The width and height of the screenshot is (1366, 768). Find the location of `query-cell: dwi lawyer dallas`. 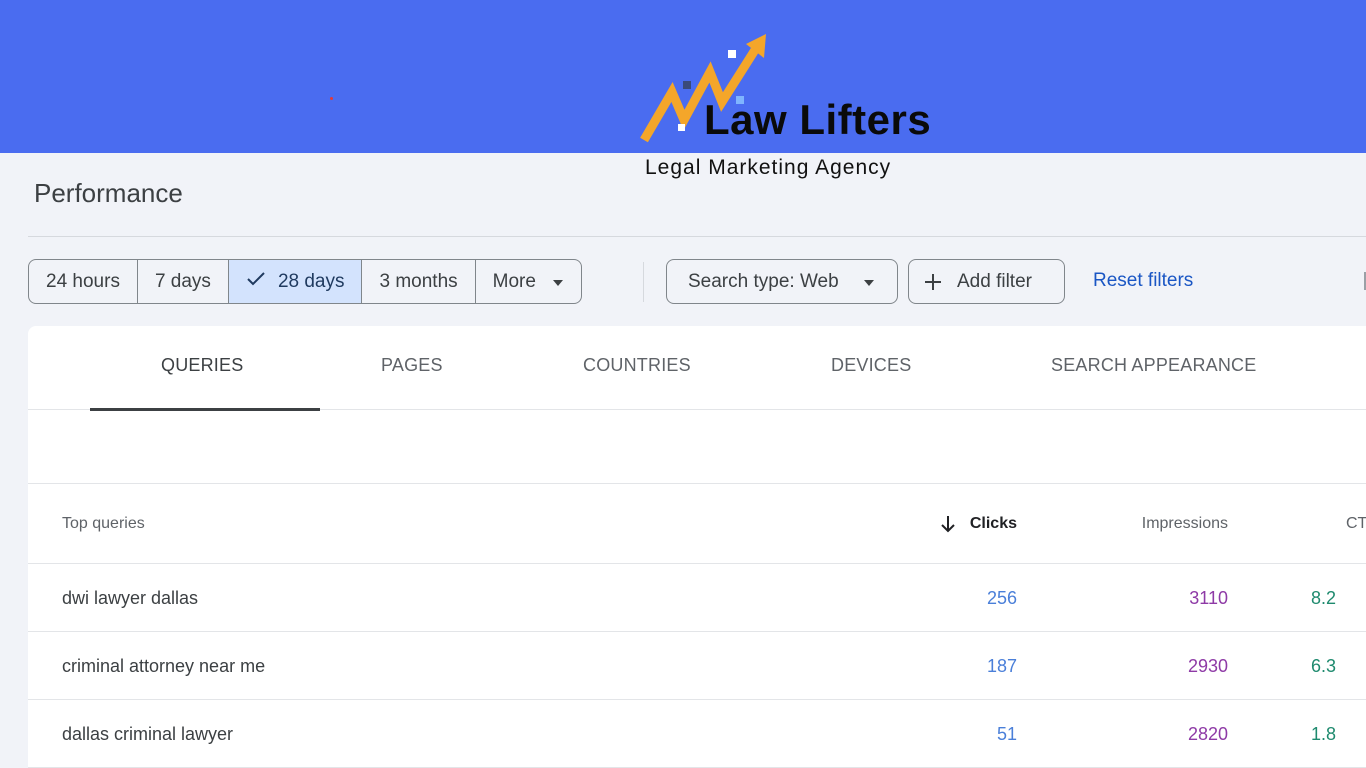

query-cell: dwi lawyer dallas is located at coordinates (130, 598).